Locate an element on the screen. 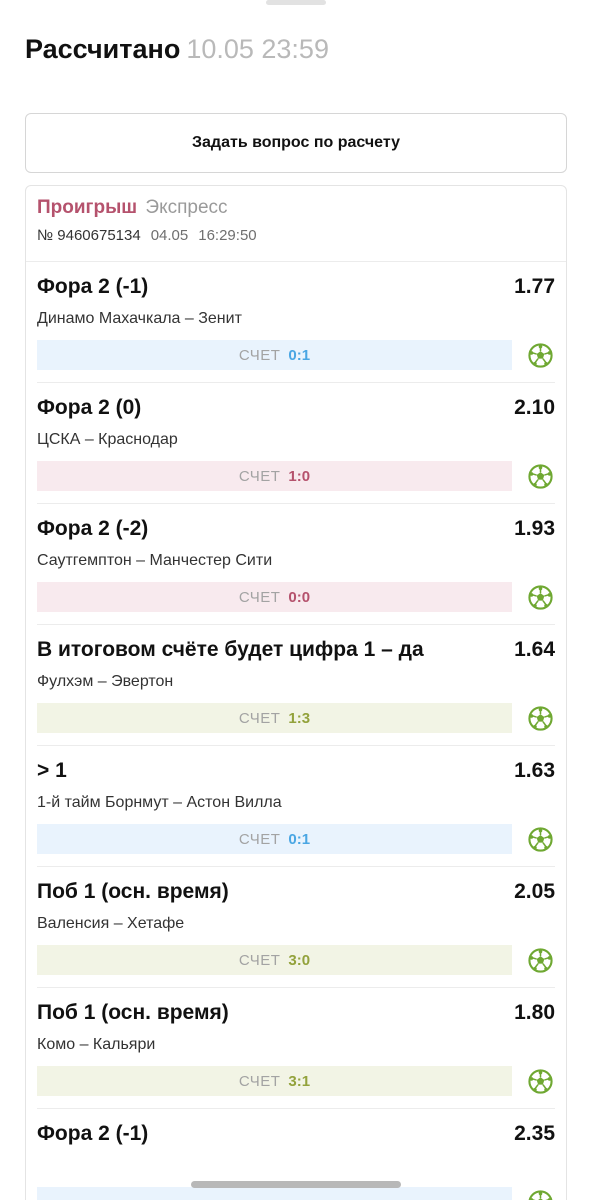 The width and height of the screenshot is (591, 1200). event-odd: 1.93 is located at coordinates (534, 528).